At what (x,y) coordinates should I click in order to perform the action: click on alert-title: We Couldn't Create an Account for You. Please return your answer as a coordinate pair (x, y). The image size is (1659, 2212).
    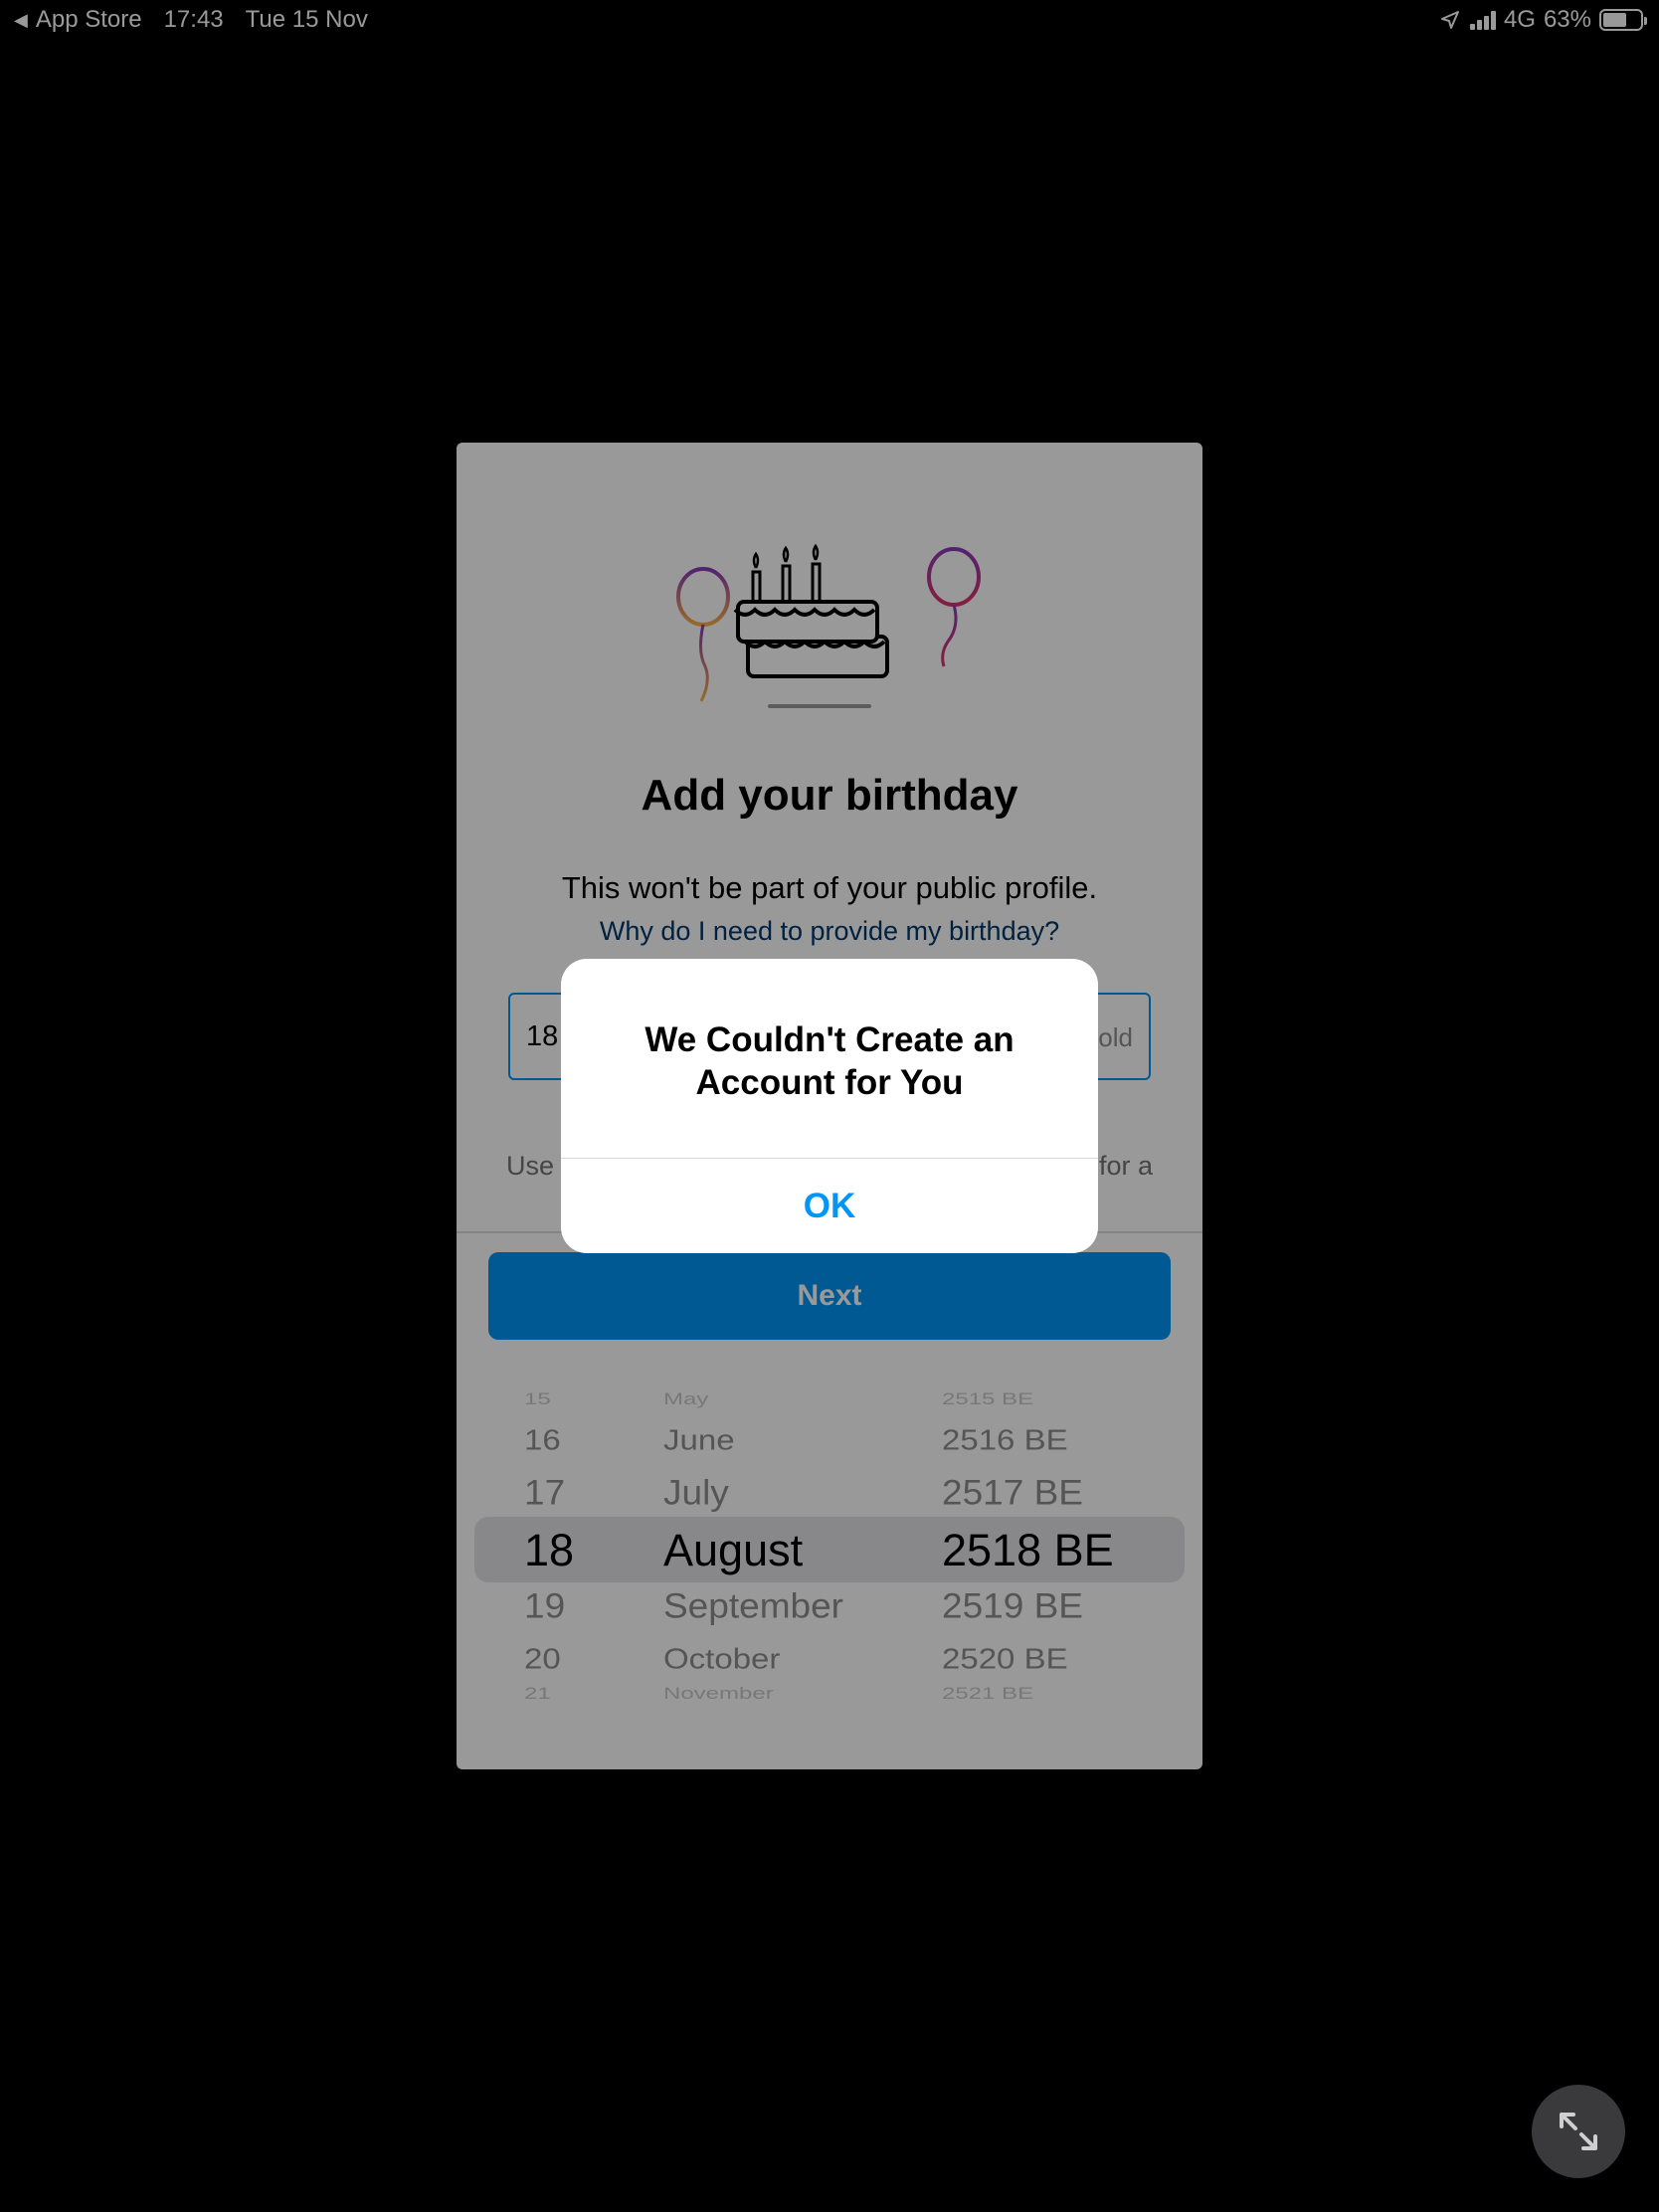
    Looking at the image, I should click on (829, 1061).